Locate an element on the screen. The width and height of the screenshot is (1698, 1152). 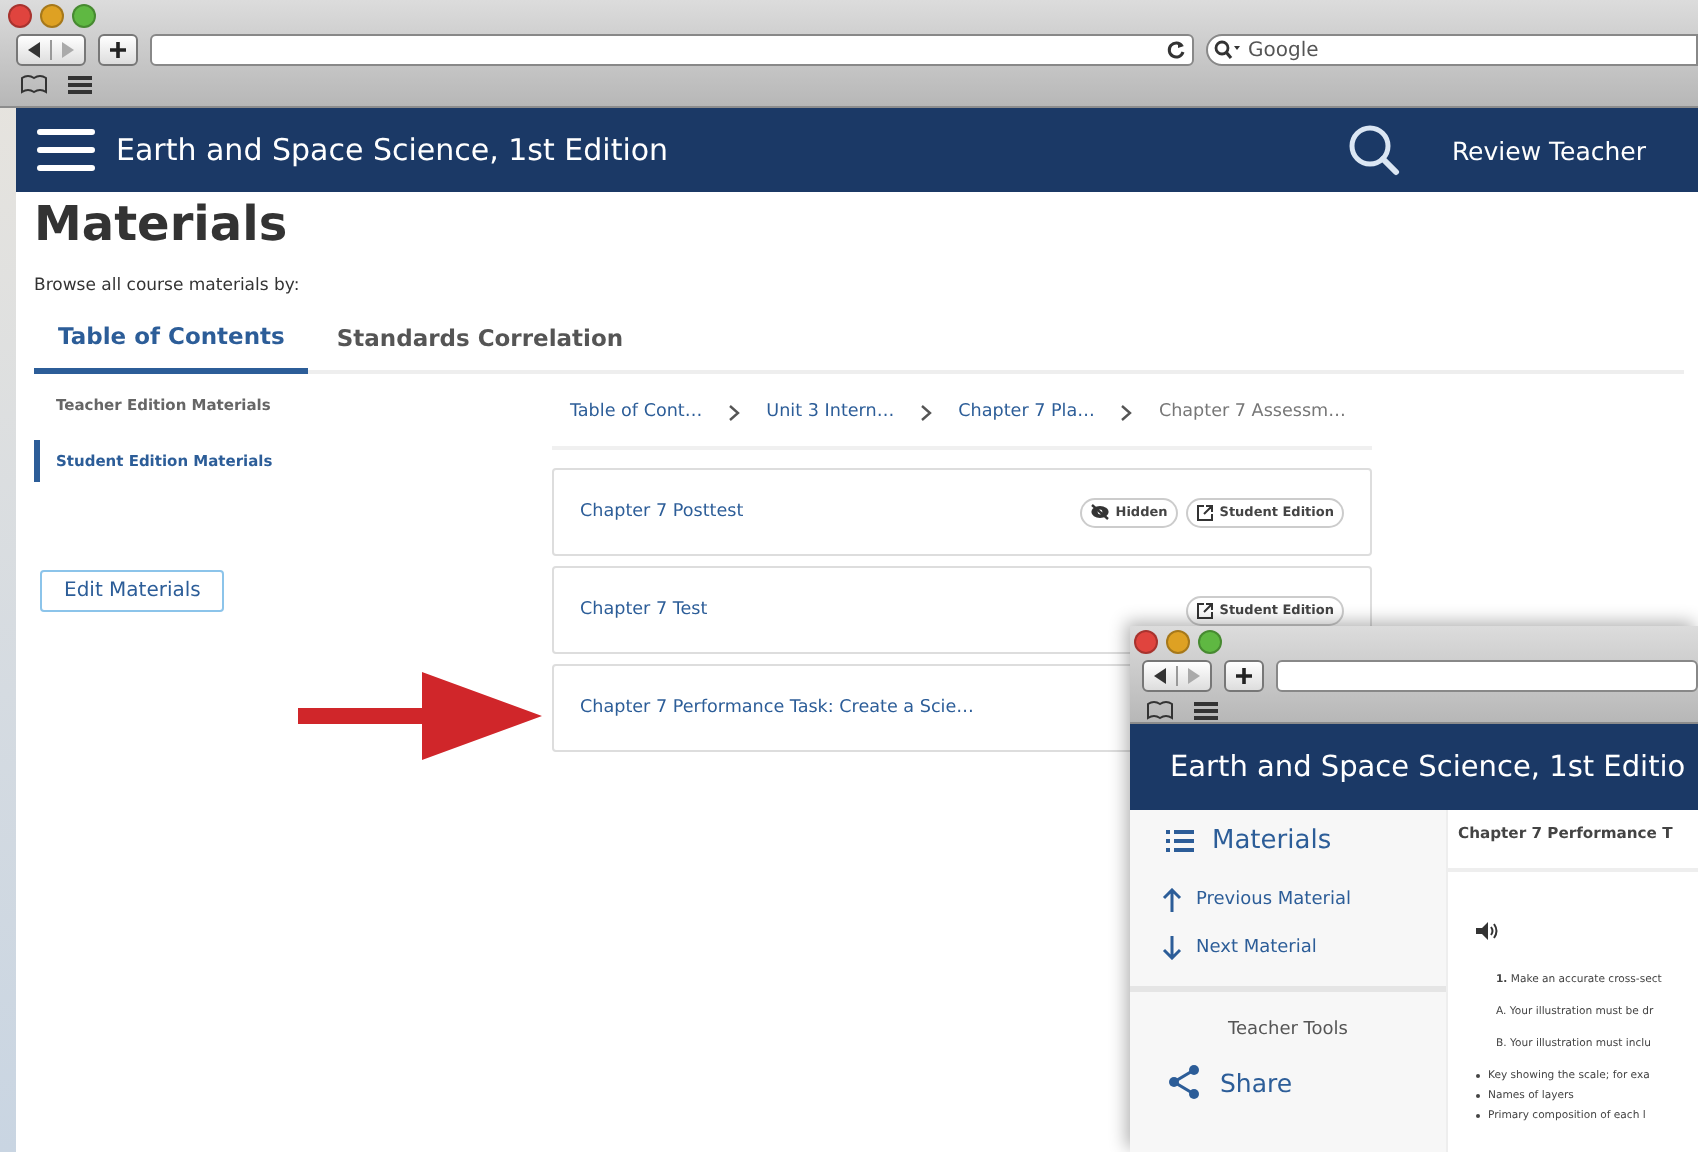
list-icon is located at coordinates (1180, 841).